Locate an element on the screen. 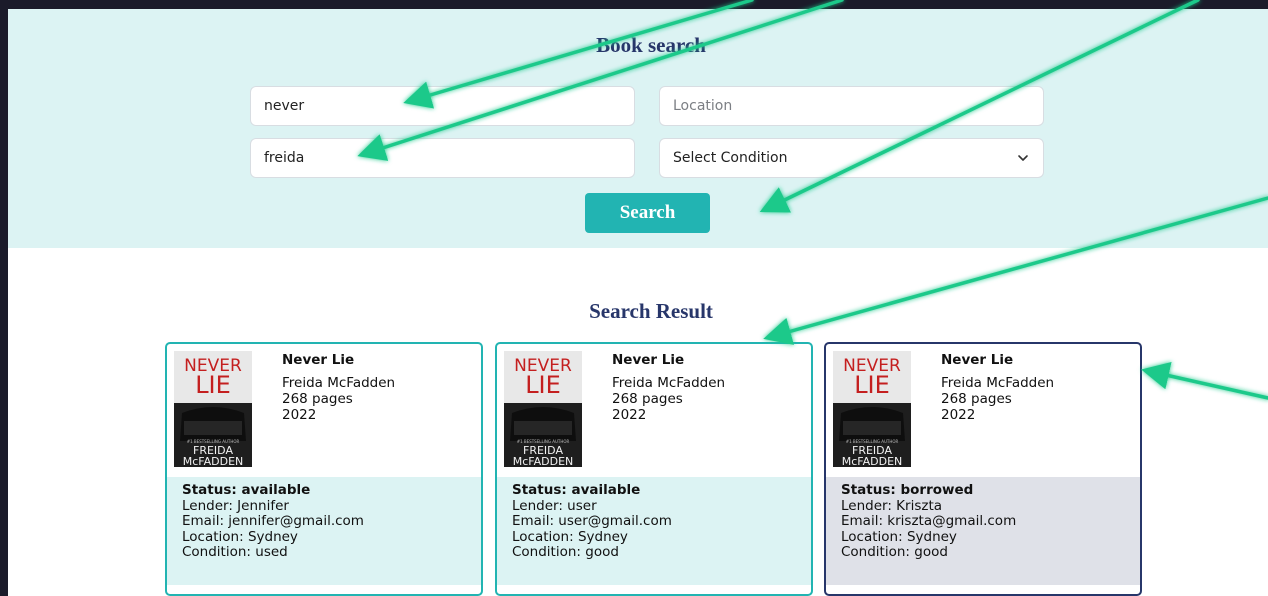  location-input: Location is located at coordinates (851, 106).